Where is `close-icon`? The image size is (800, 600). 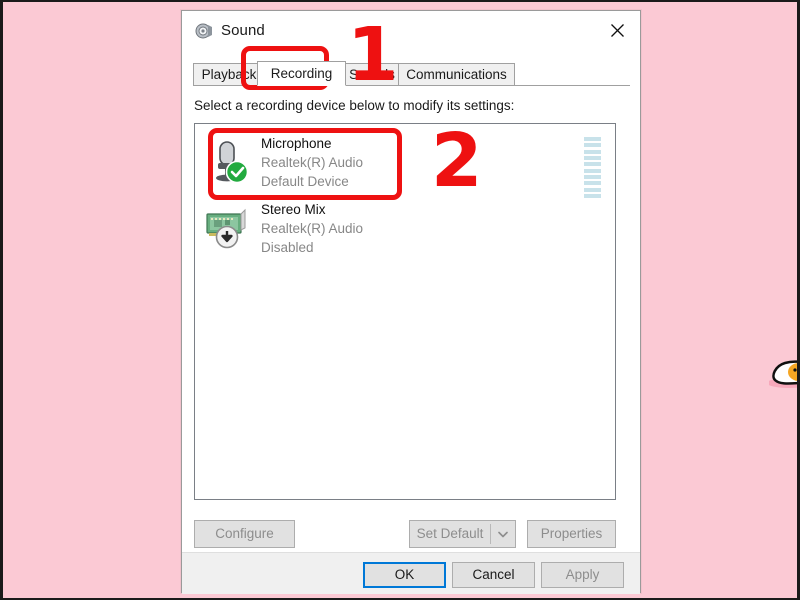 close-icon is located at coordinates (617, 30).